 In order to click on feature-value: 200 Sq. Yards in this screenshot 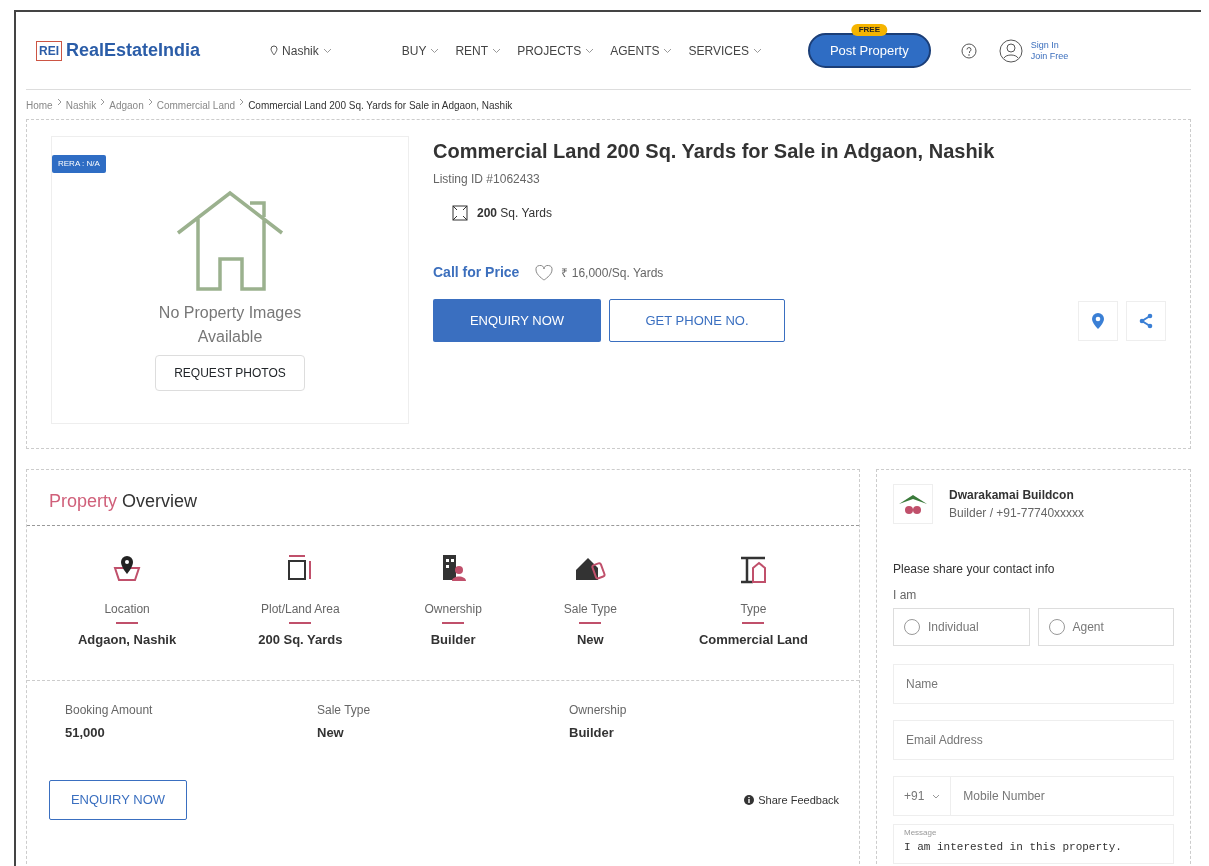, I will do `click(300, 640)`.